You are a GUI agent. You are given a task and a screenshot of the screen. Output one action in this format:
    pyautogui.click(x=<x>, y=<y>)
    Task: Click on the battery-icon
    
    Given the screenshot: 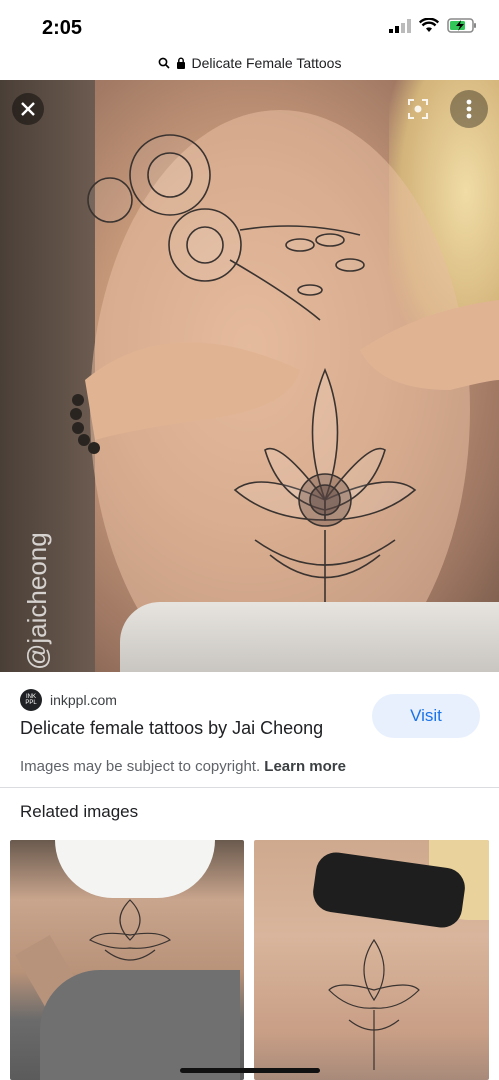 What is the action you would take?
    pyautogui.click(x=461, y=25)
    